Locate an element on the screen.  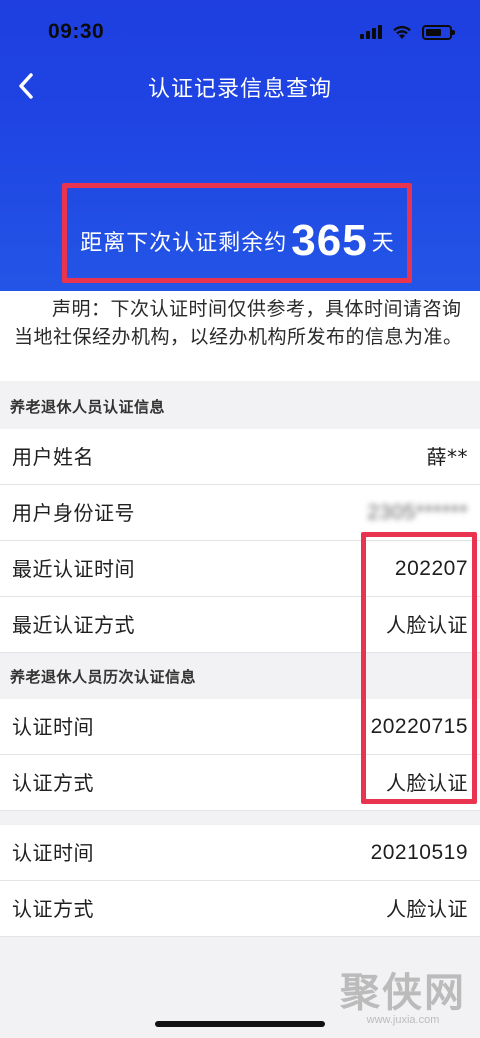
history-method-value: 人脸认证 is located at coordinates (427, 909).